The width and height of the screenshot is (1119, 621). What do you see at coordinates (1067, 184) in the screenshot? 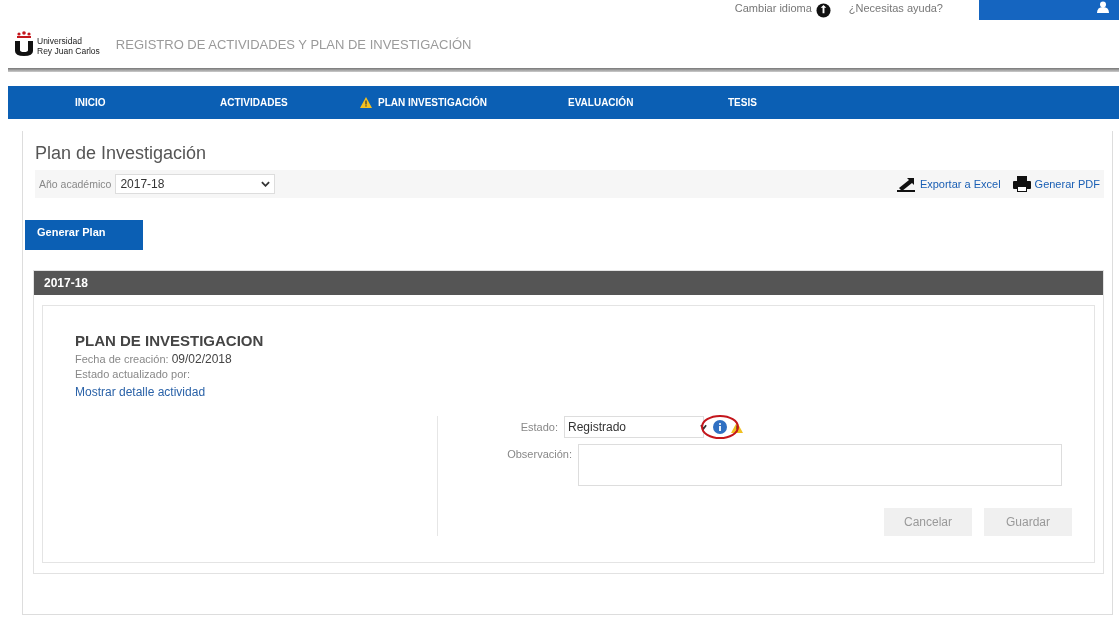
I see `action-link: Generar PDF` at bounding box center [1067, 184].